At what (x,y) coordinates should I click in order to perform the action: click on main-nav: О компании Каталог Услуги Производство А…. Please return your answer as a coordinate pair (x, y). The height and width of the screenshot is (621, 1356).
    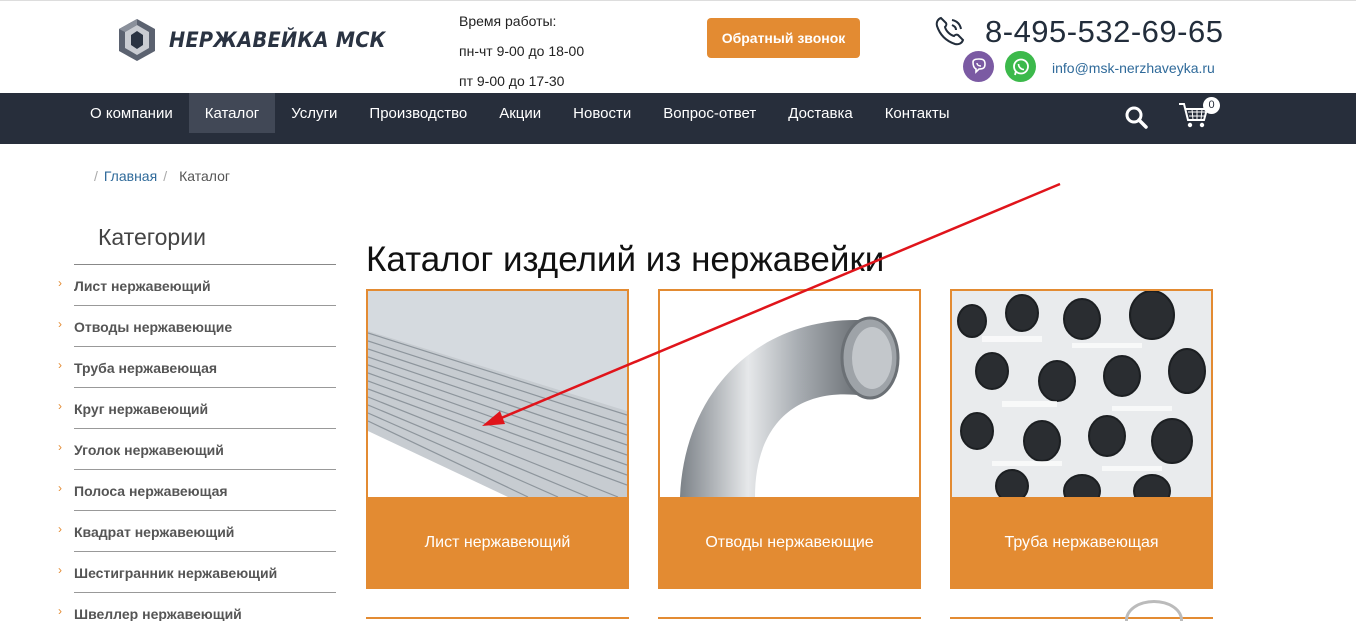
    Looking at the image, I should click on (678, 118).